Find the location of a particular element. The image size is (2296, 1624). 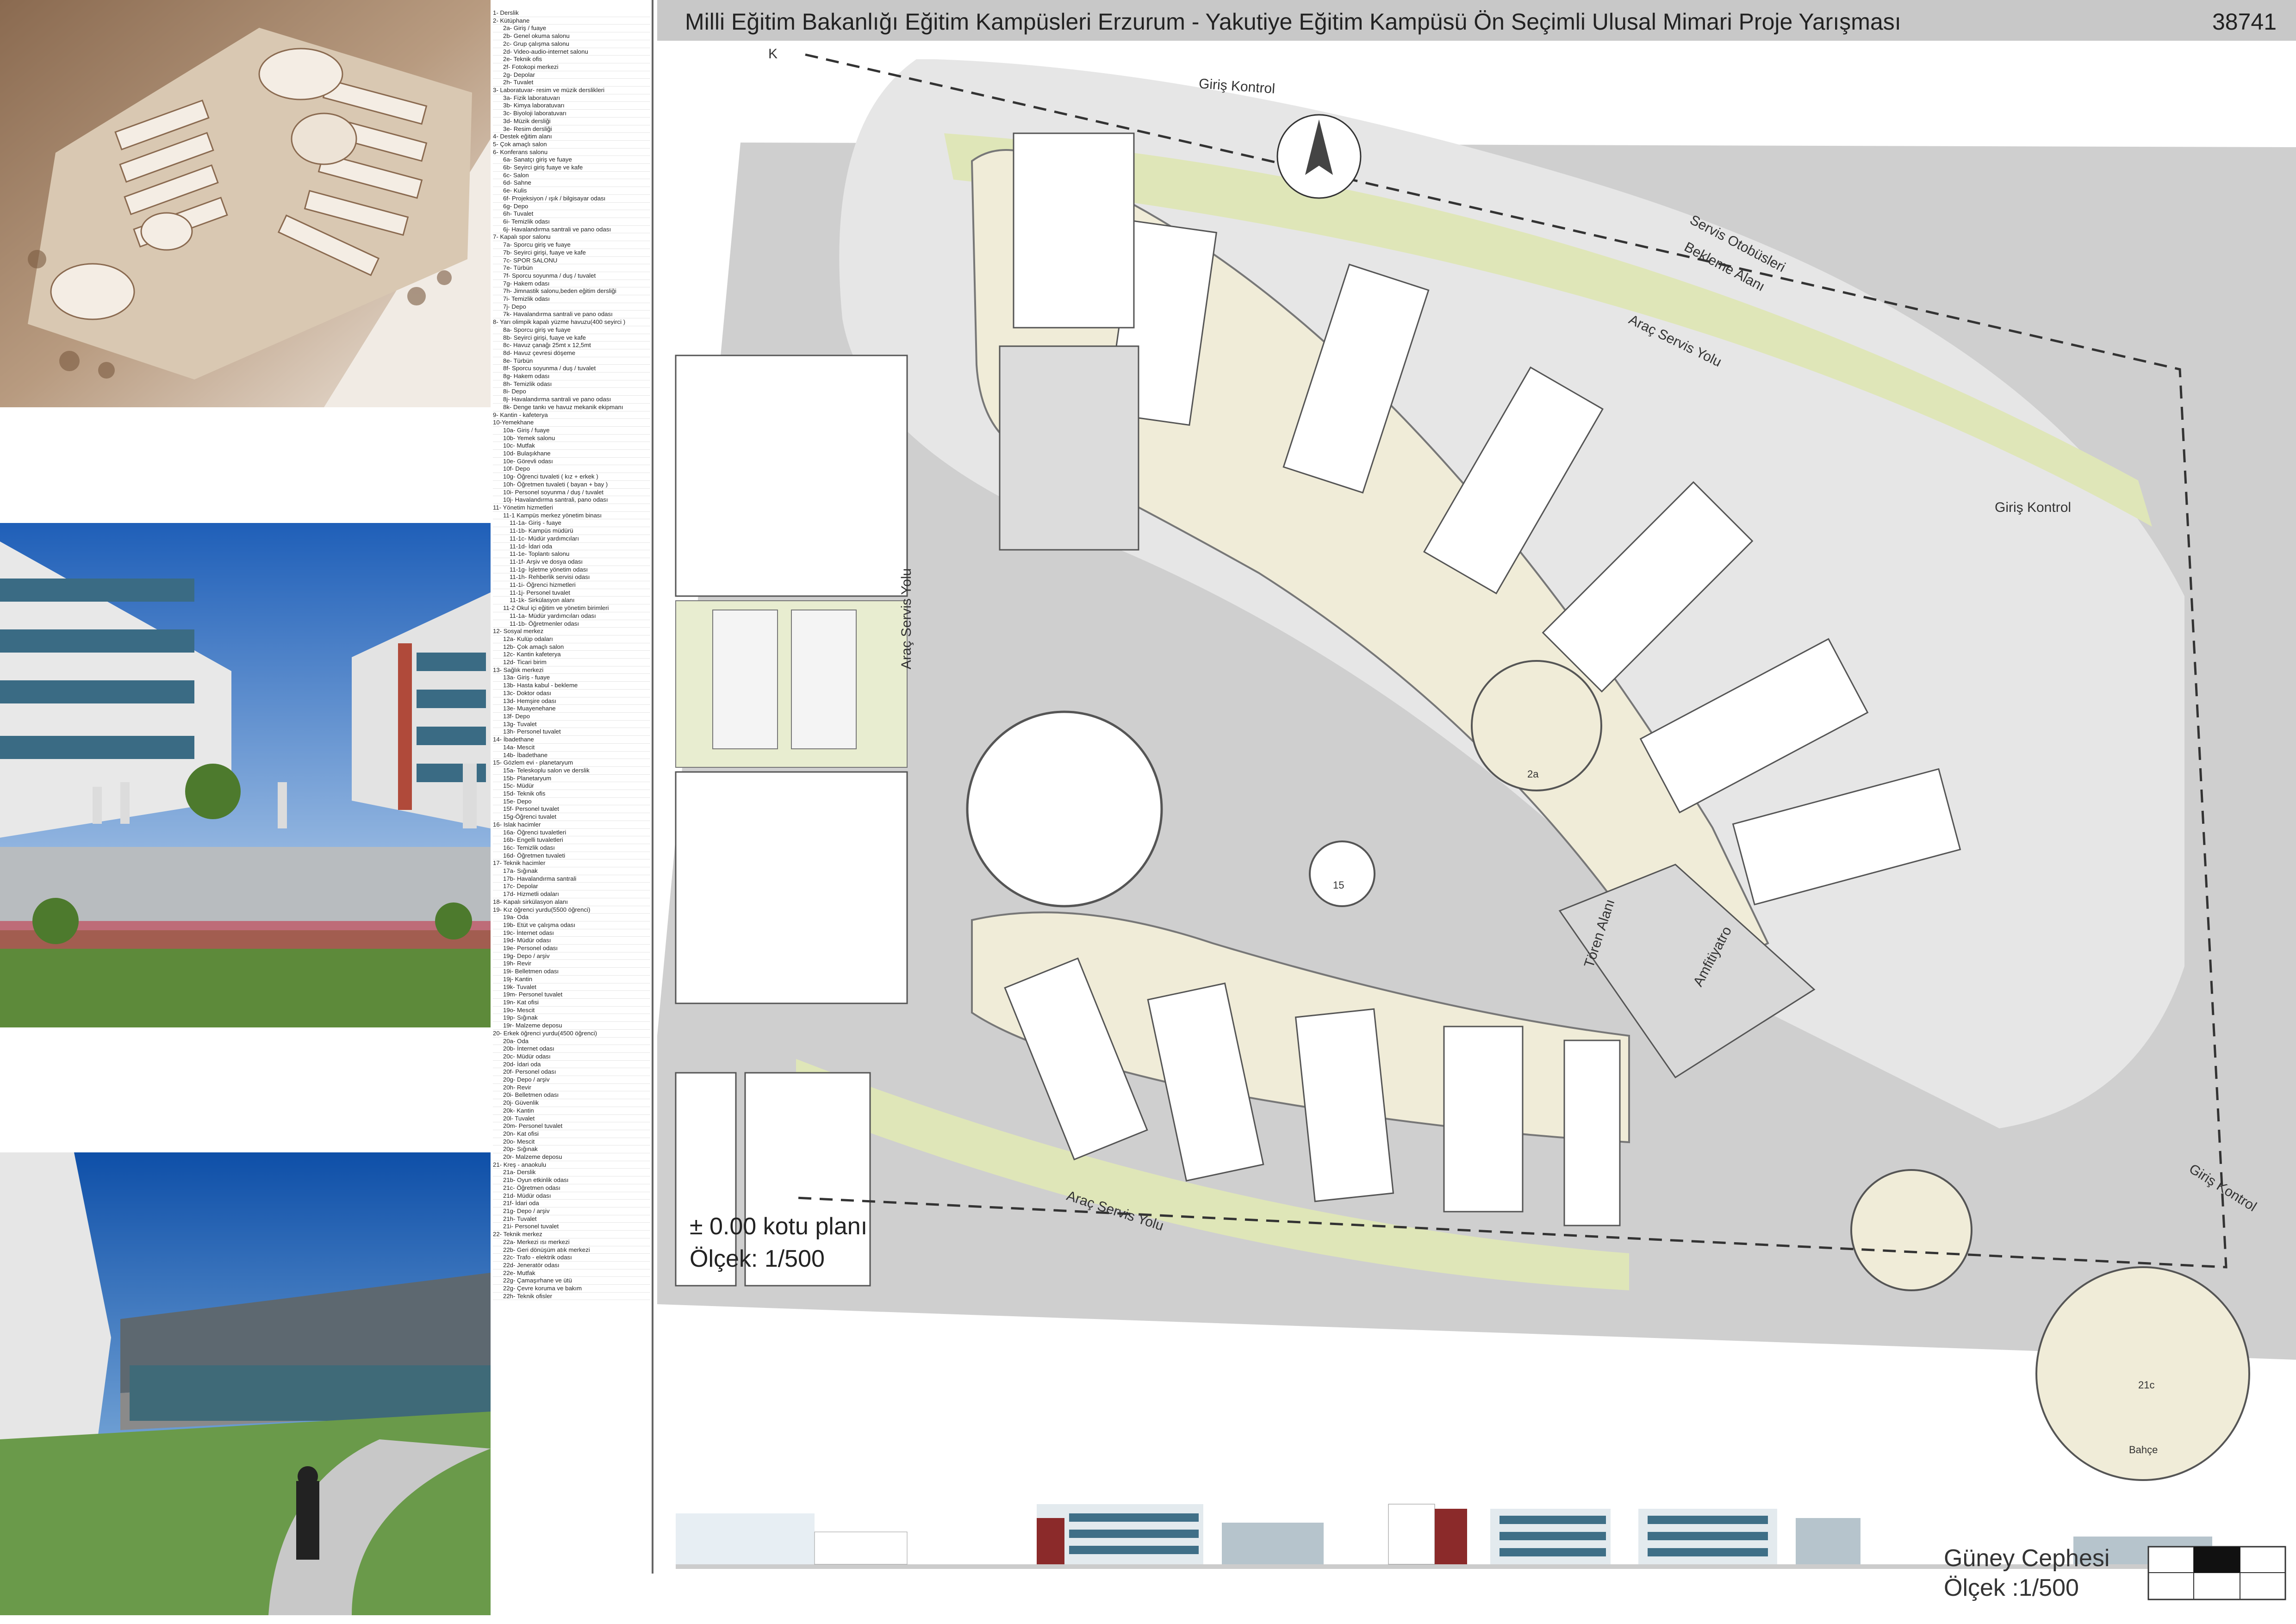

legend-item: 20d- İdari oda is located at coordinates (571, 1065).